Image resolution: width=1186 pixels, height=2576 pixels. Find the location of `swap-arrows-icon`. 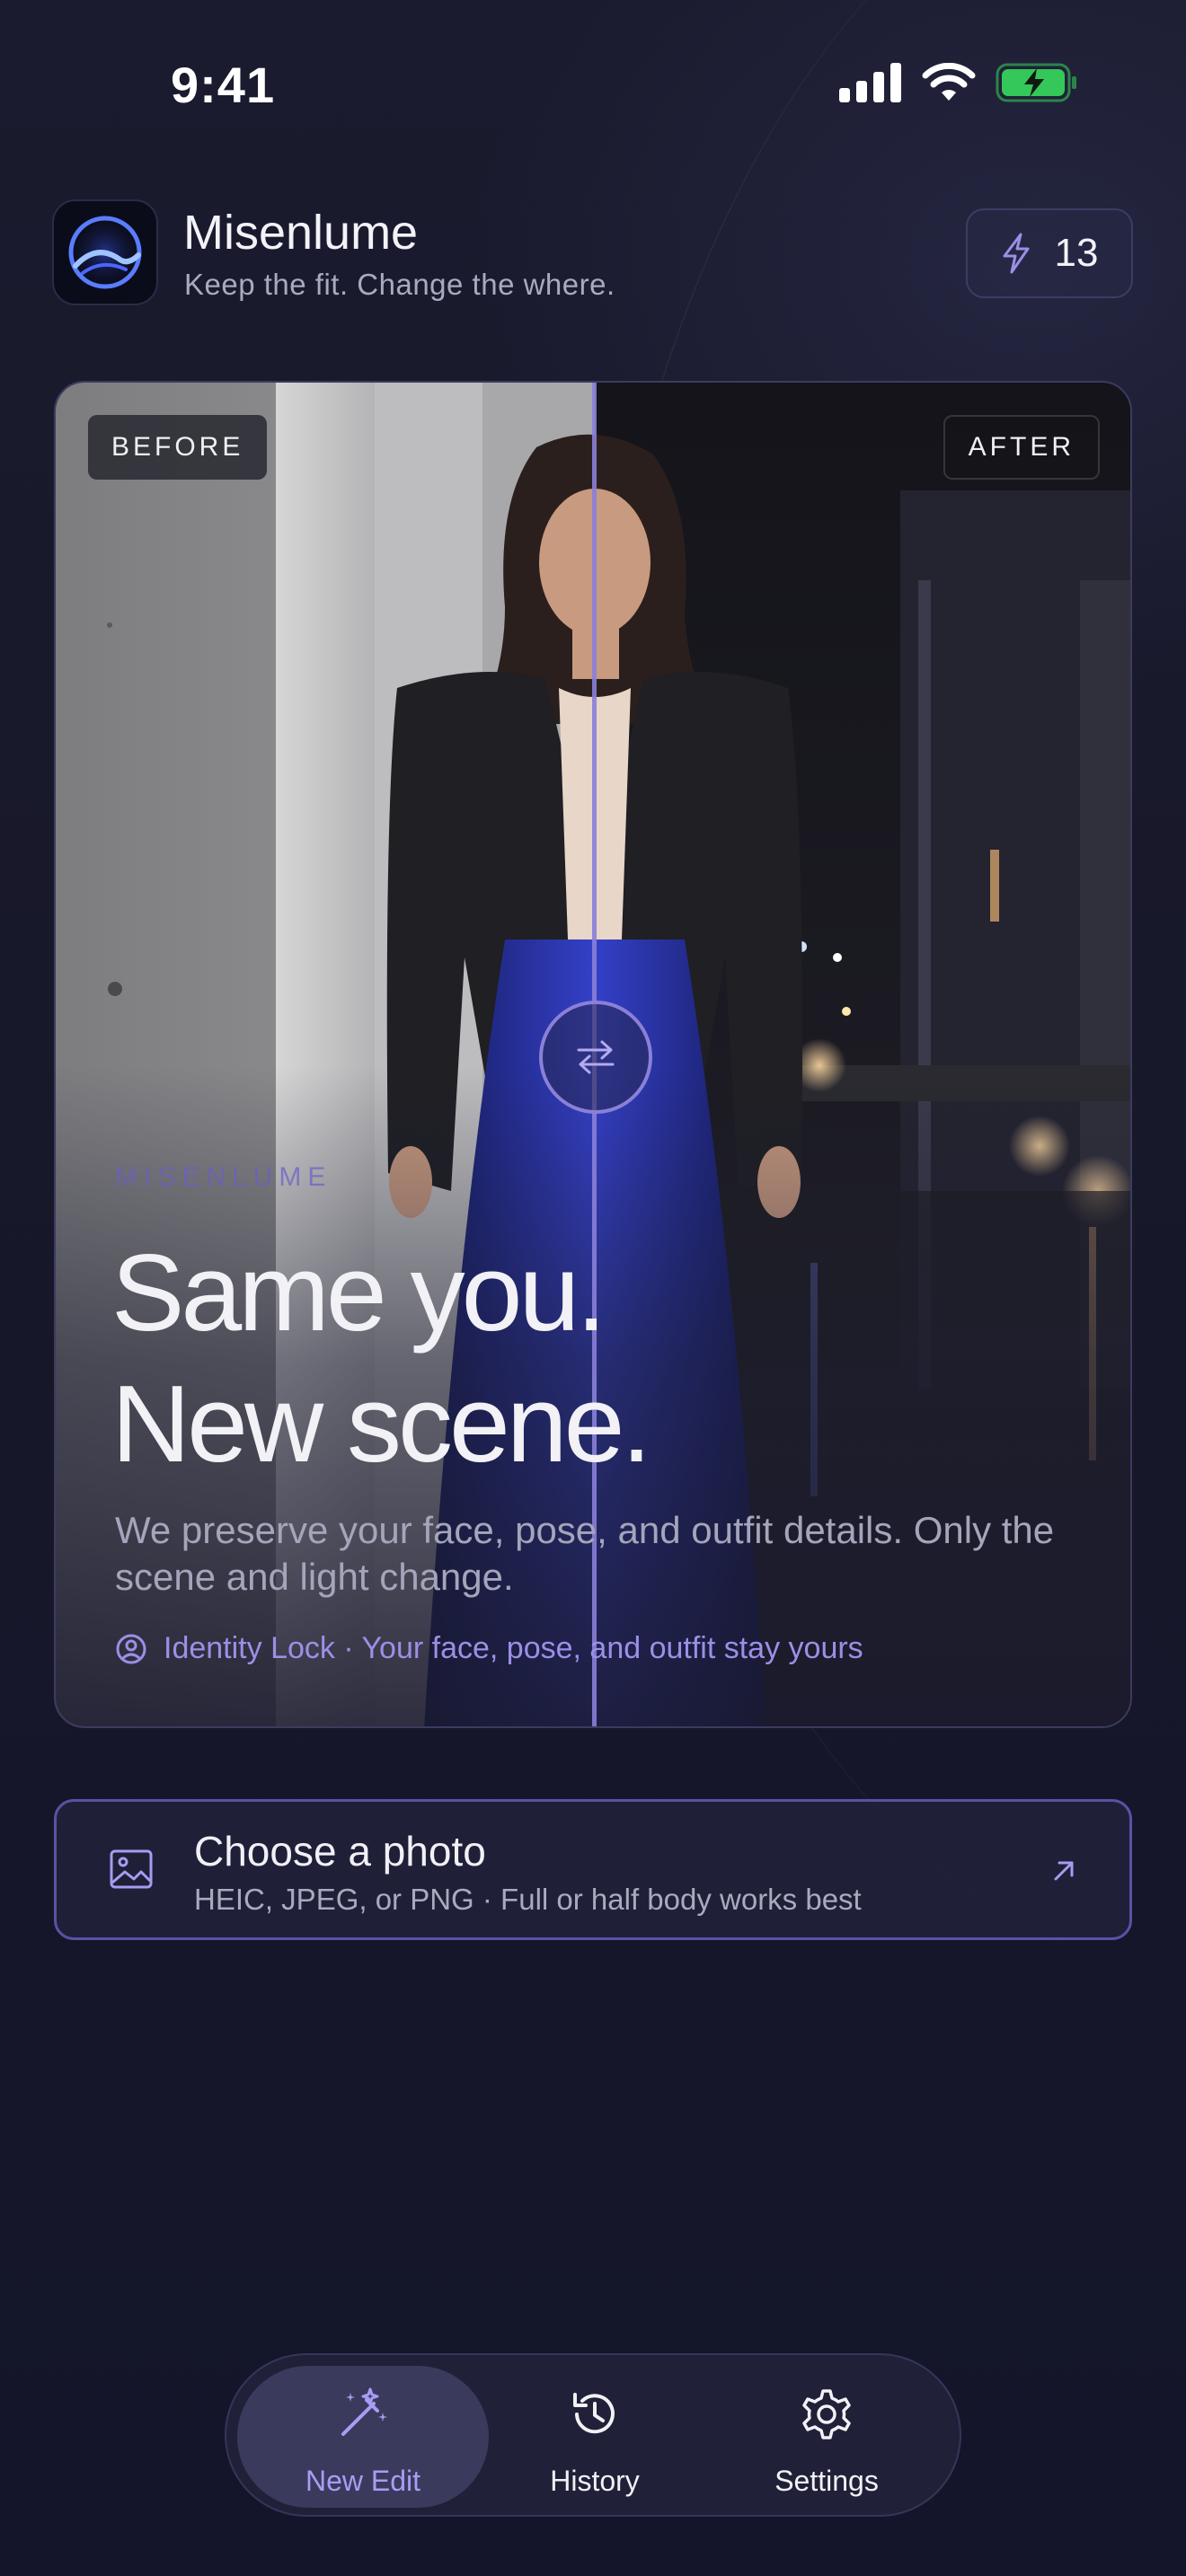

swap-arrows-icon is located at coordinates (596, 1057).